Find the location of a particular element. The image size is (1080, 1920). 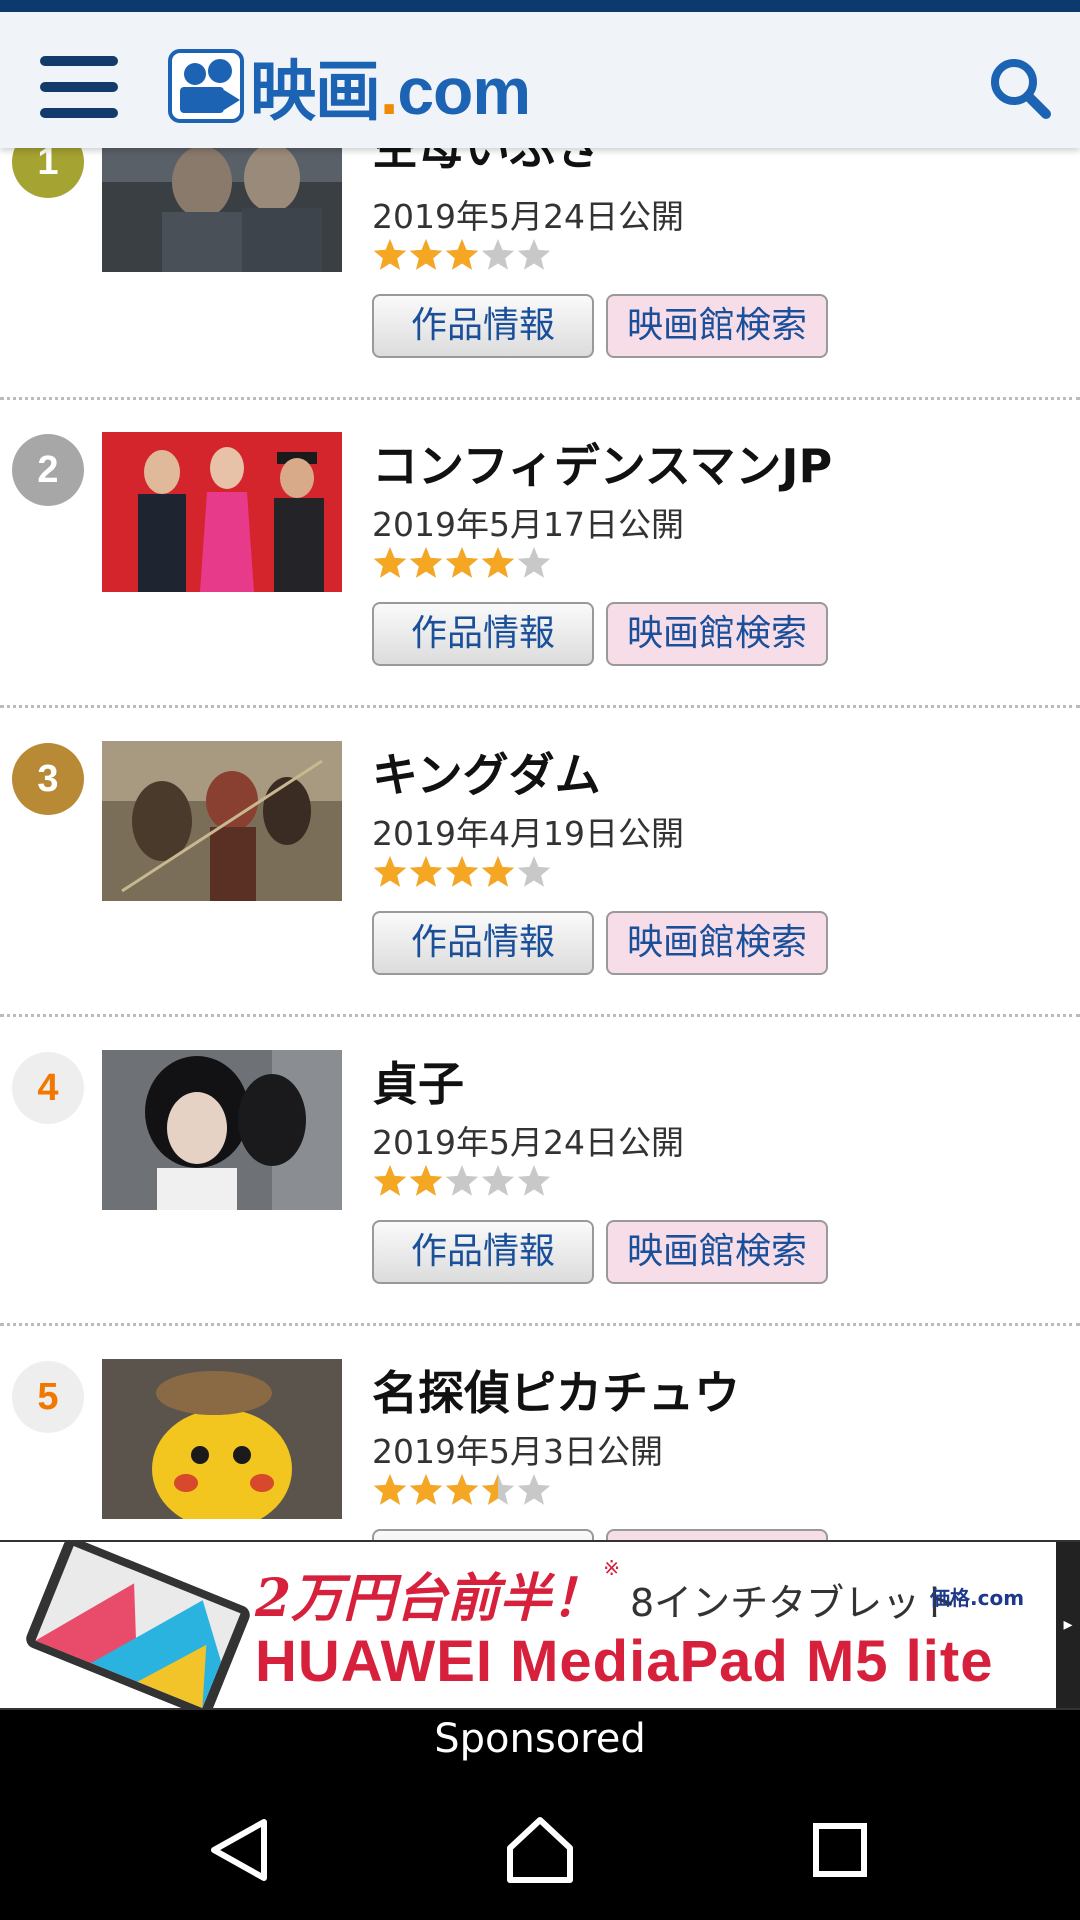

site-logo: 映画.com is located at coordinates (349, 86).